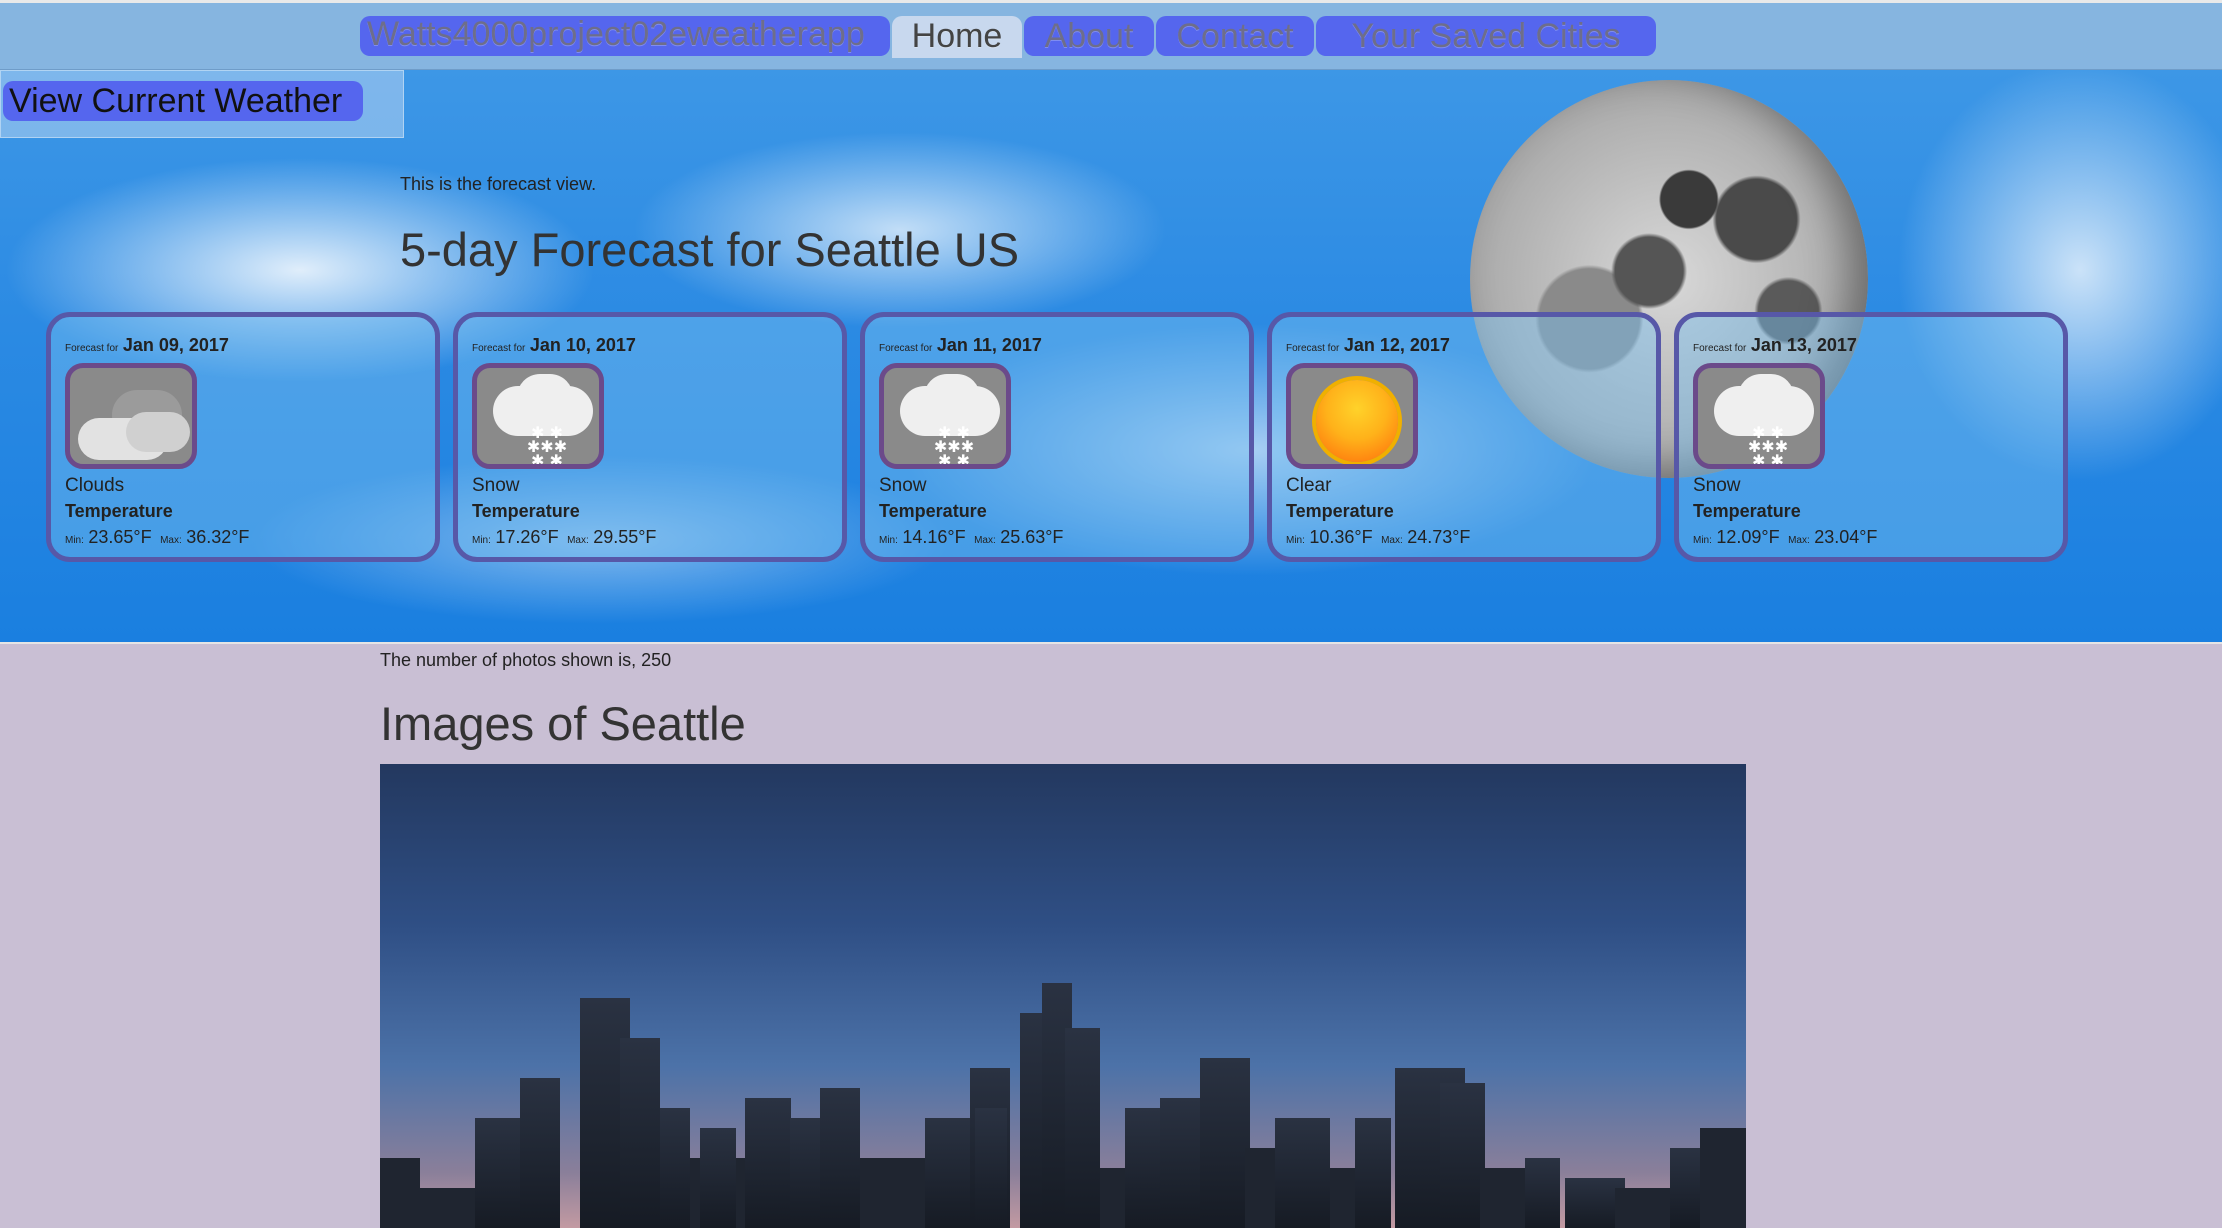  Describe the element at coordinates (527, 537) in the screenshot. I see `min-temp: 17.26°F` at that location.